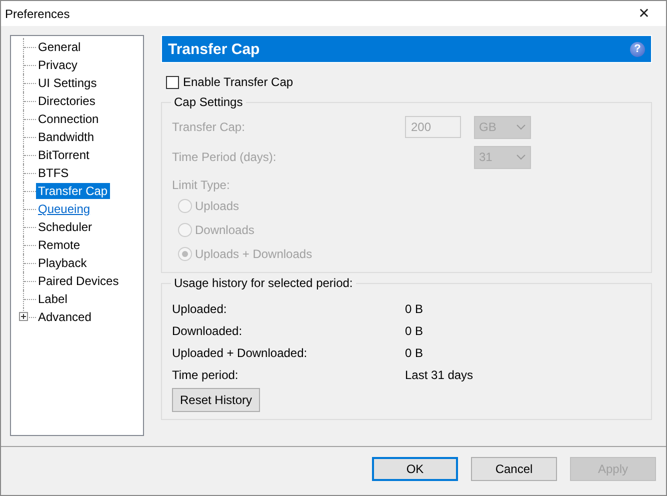 The height and width of the screenshot is (496, 667). Describe the element at coordinates (415, 469) in the screenshot. I see `dialog-button: OK` at that location.